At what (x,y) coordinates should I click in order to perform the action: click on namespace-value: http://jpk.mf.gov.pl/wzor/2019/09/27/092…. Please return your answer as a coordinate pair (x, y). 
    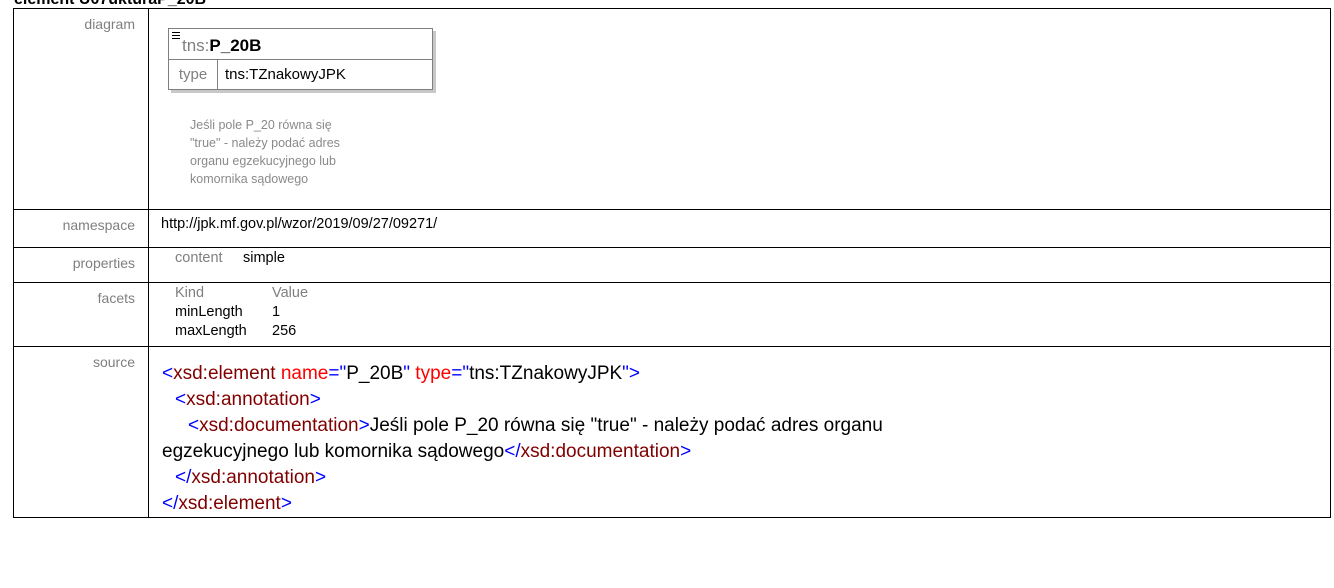
    Looking at the image, I should click on (299, 224).